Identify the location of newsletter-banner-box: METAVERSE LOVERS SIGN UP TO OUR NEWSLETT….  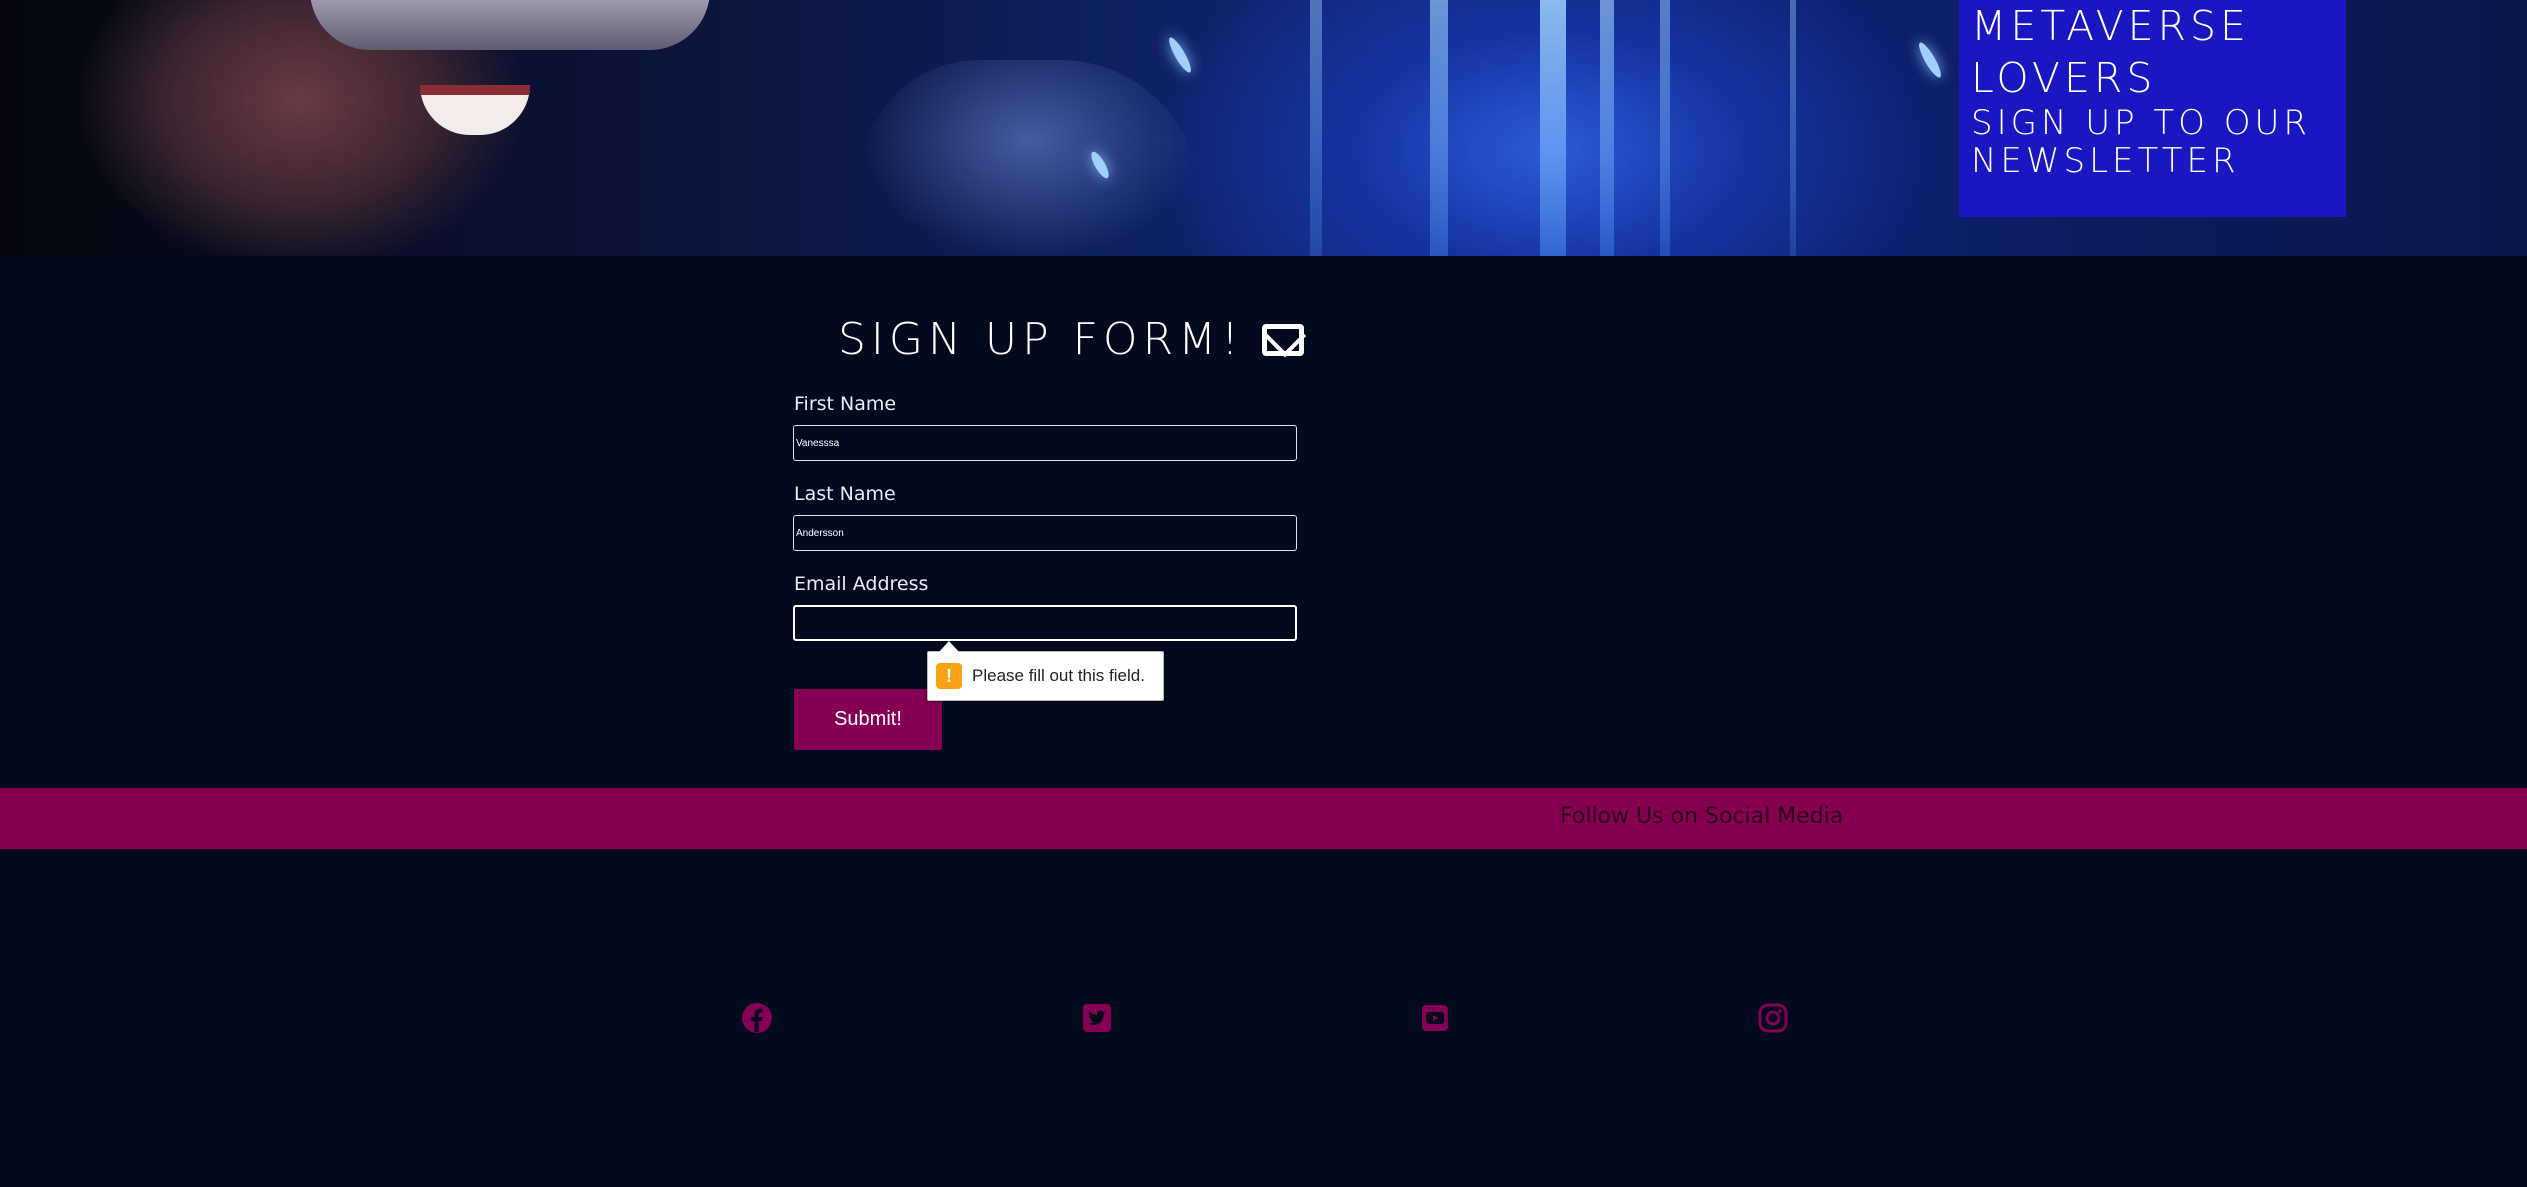
(2152, 108).